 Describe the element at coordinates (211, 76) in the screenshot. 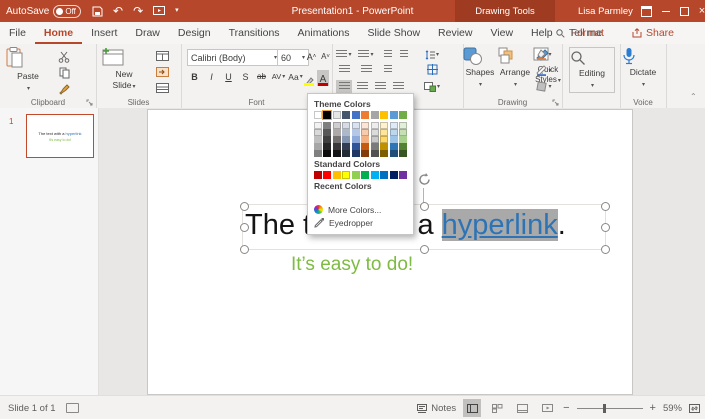

I see `italic-button: I` at that location.